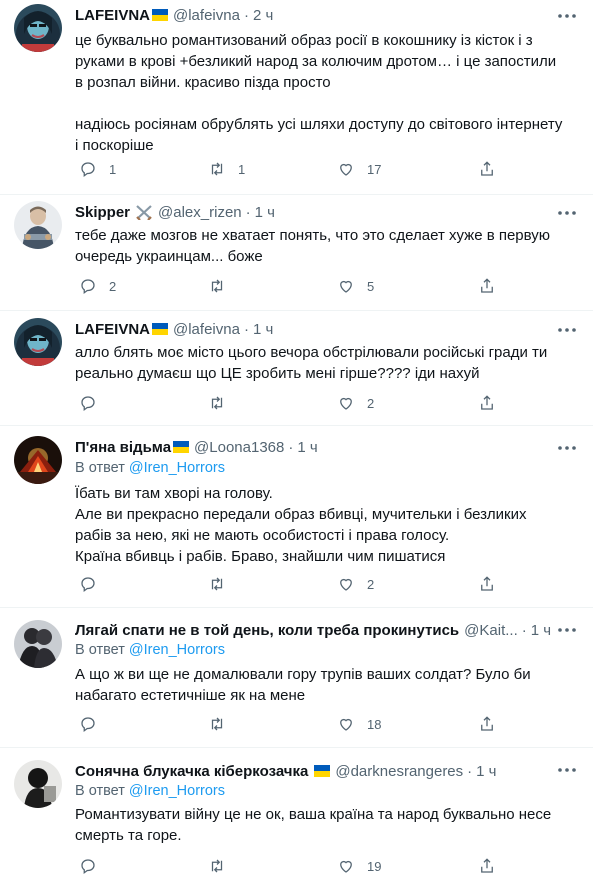  Describe the element at coordinates (355, 724) in the screenshot. I see `like-button: 18` at that location.